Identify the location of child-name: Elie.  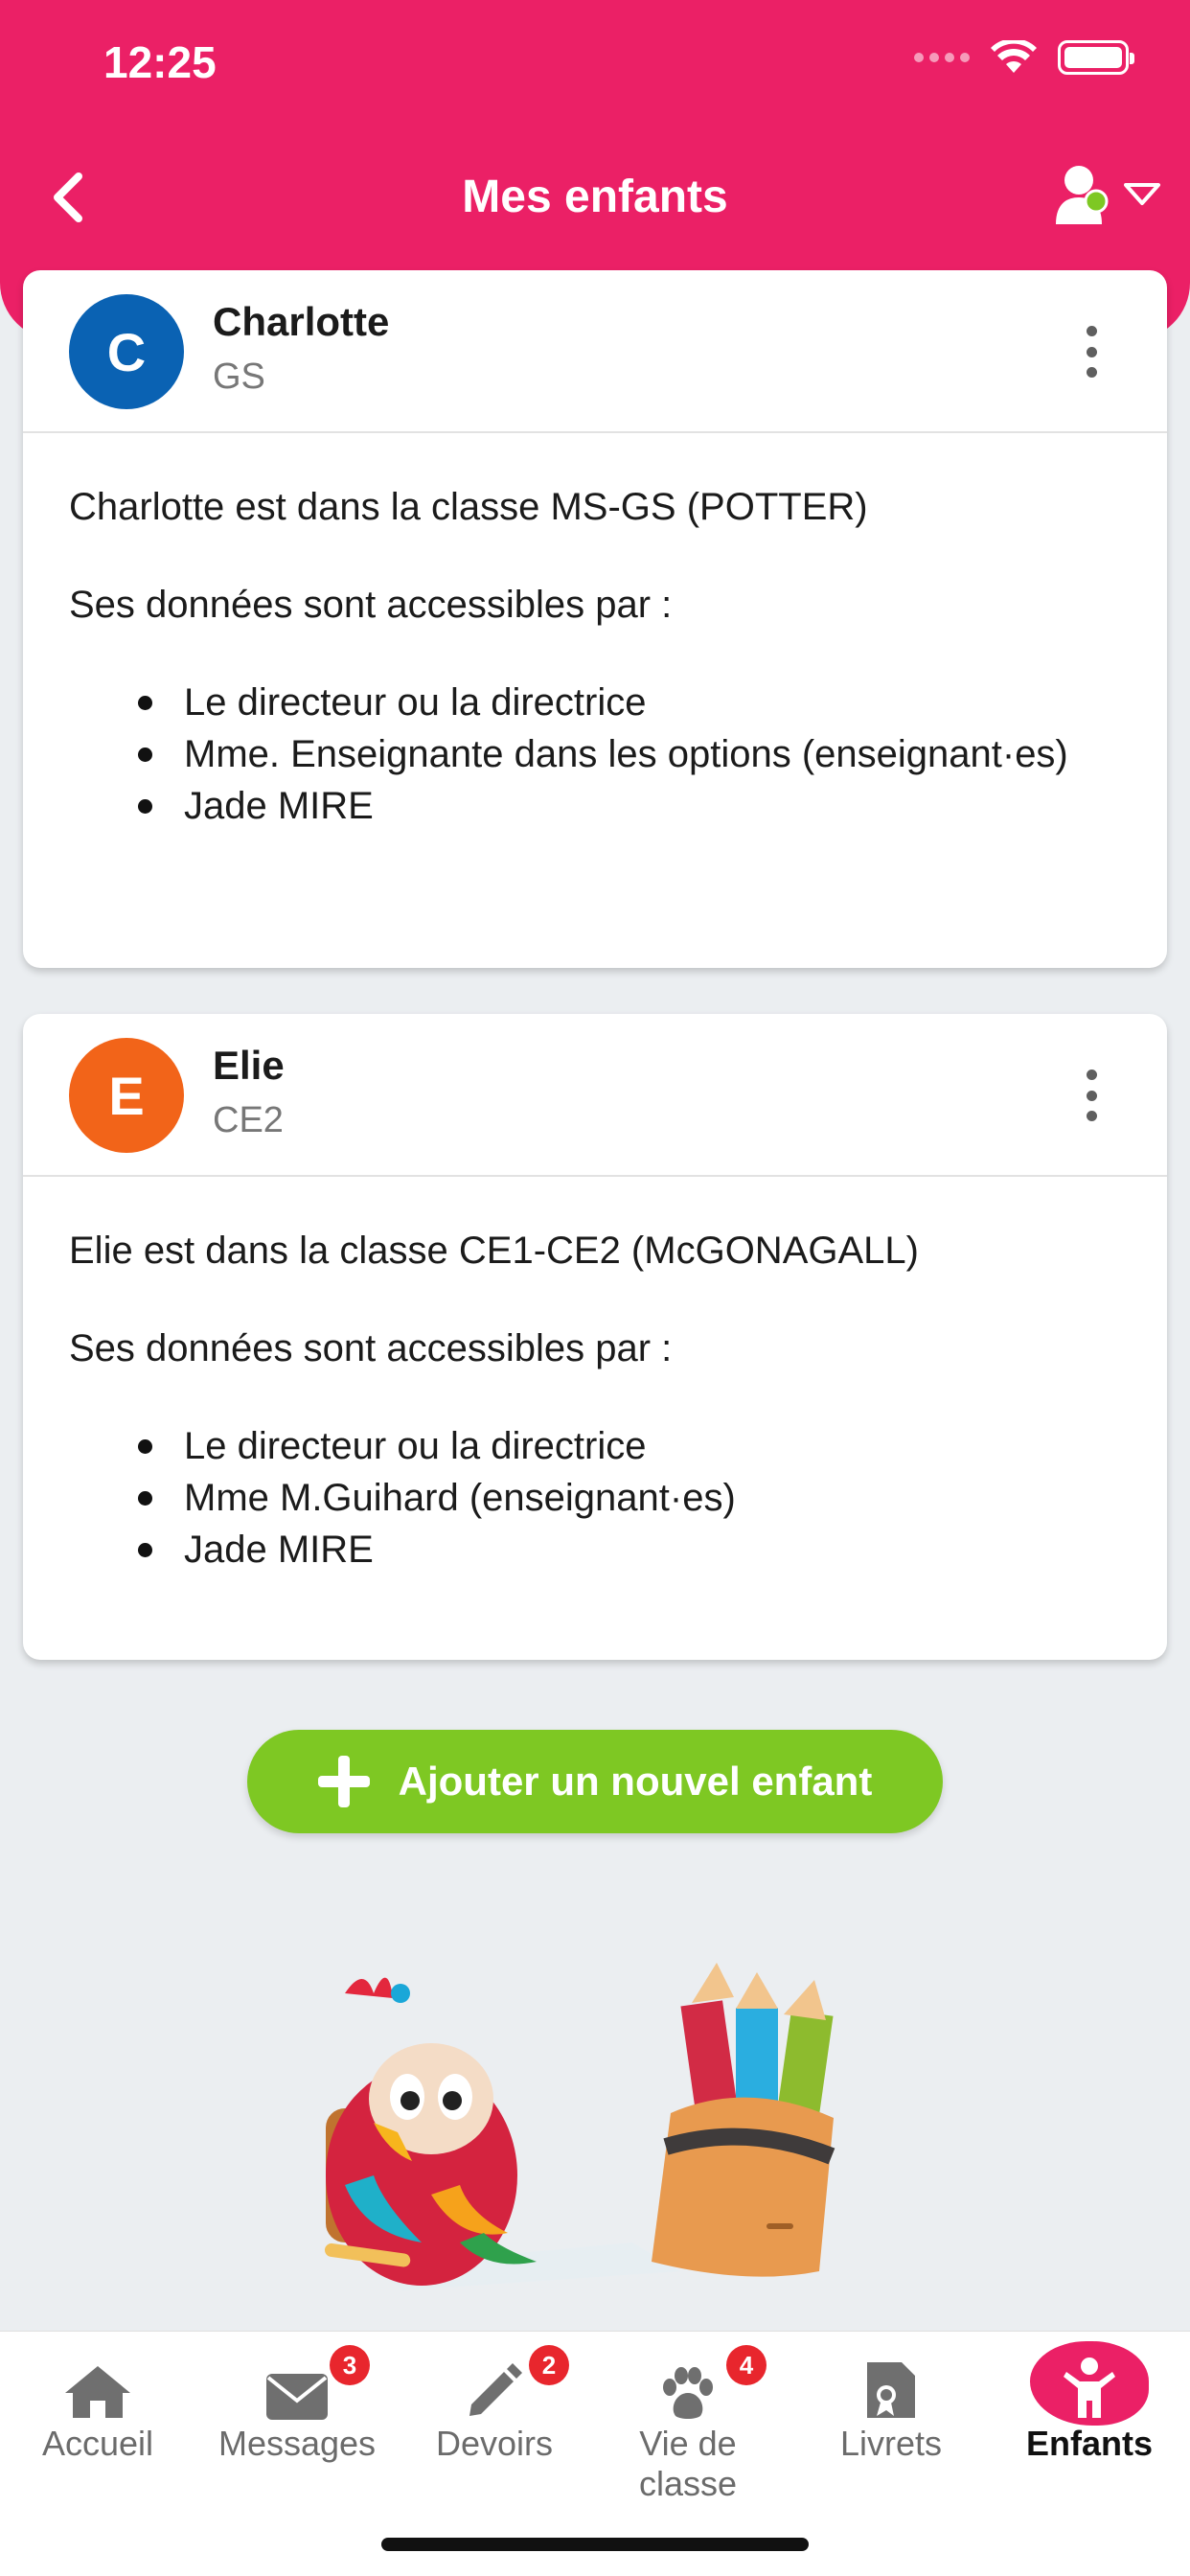
(249, 1065).